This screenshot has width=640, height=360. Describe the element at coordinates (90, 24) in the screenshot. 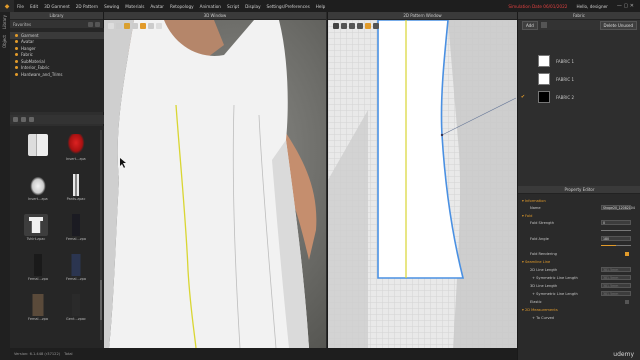

I see `add-favorite-icon` at that location.